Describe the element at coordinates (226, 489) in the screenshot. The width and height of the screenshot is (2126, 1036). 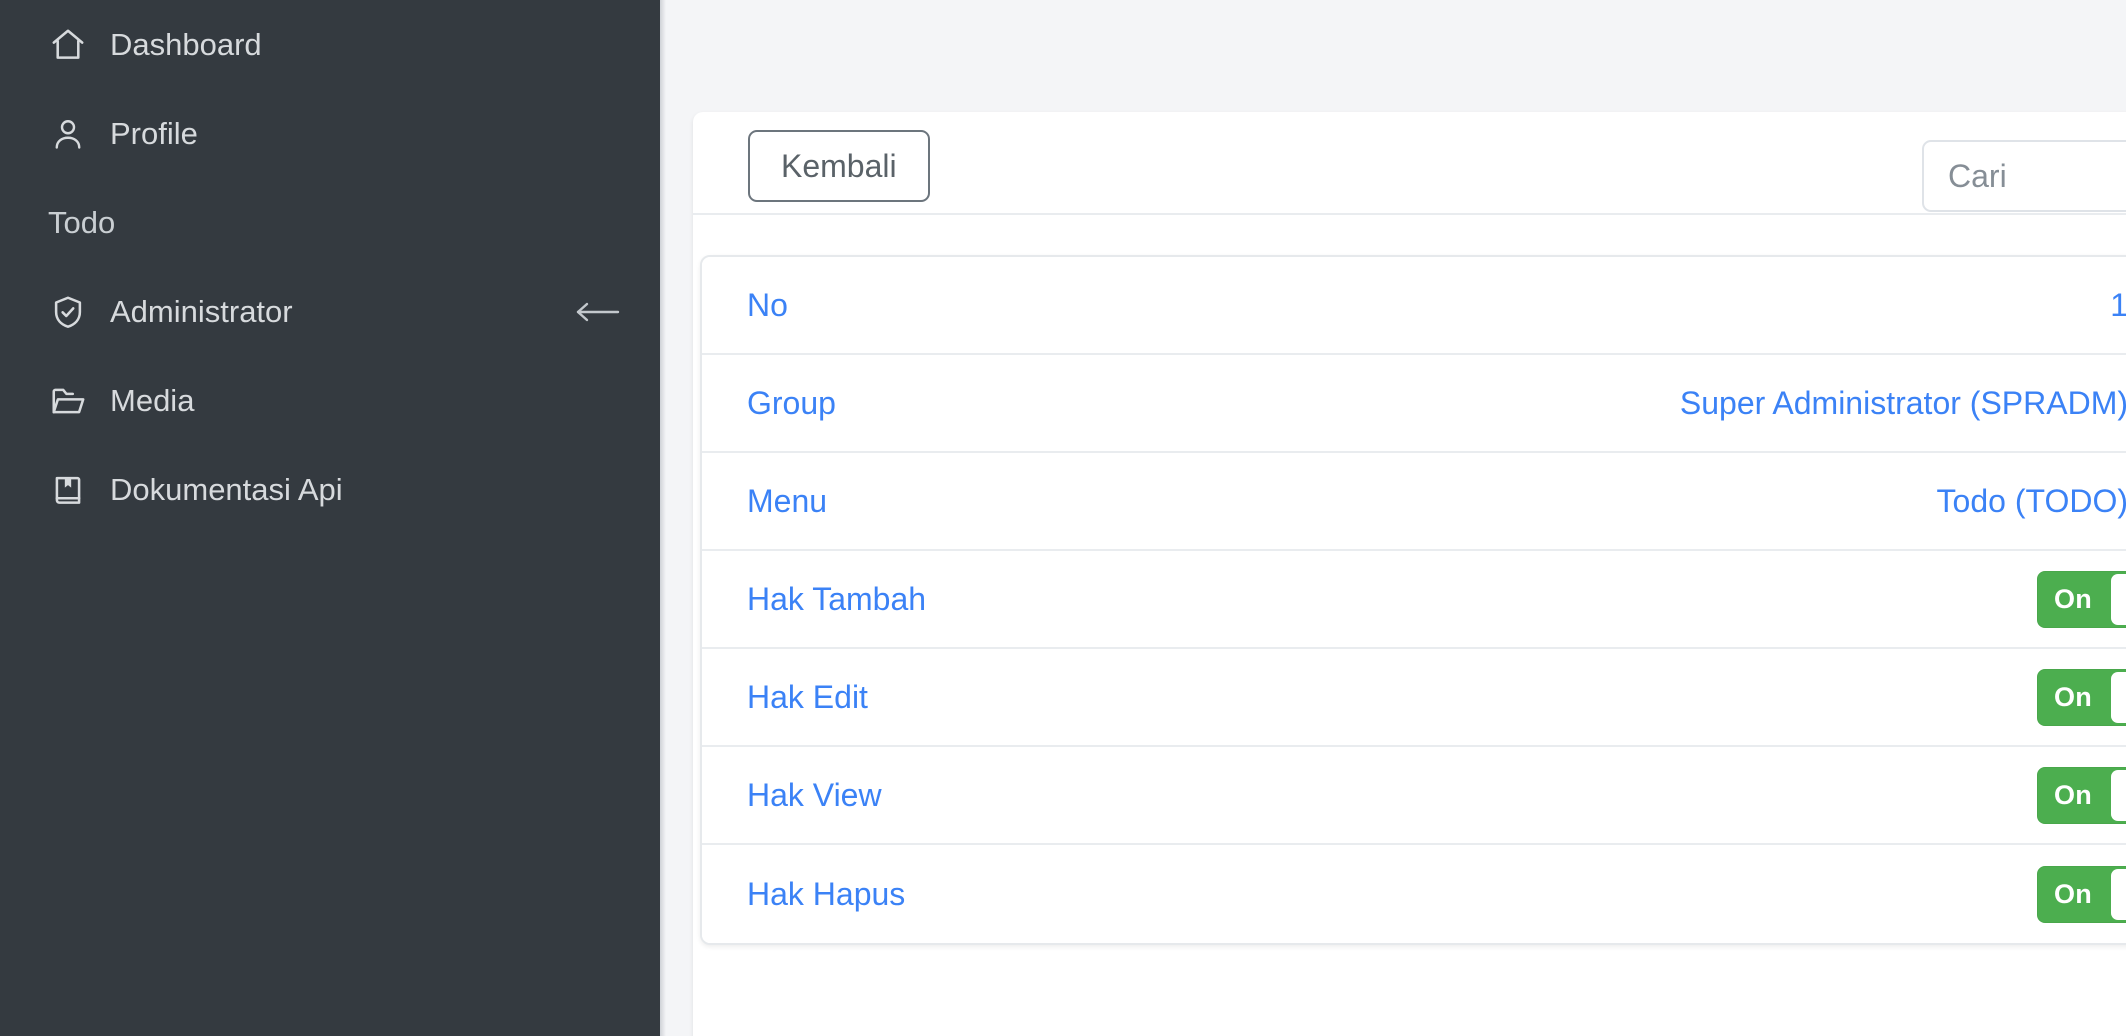
I see `sidebar-item-label: Dokumentasi Api` at that location.